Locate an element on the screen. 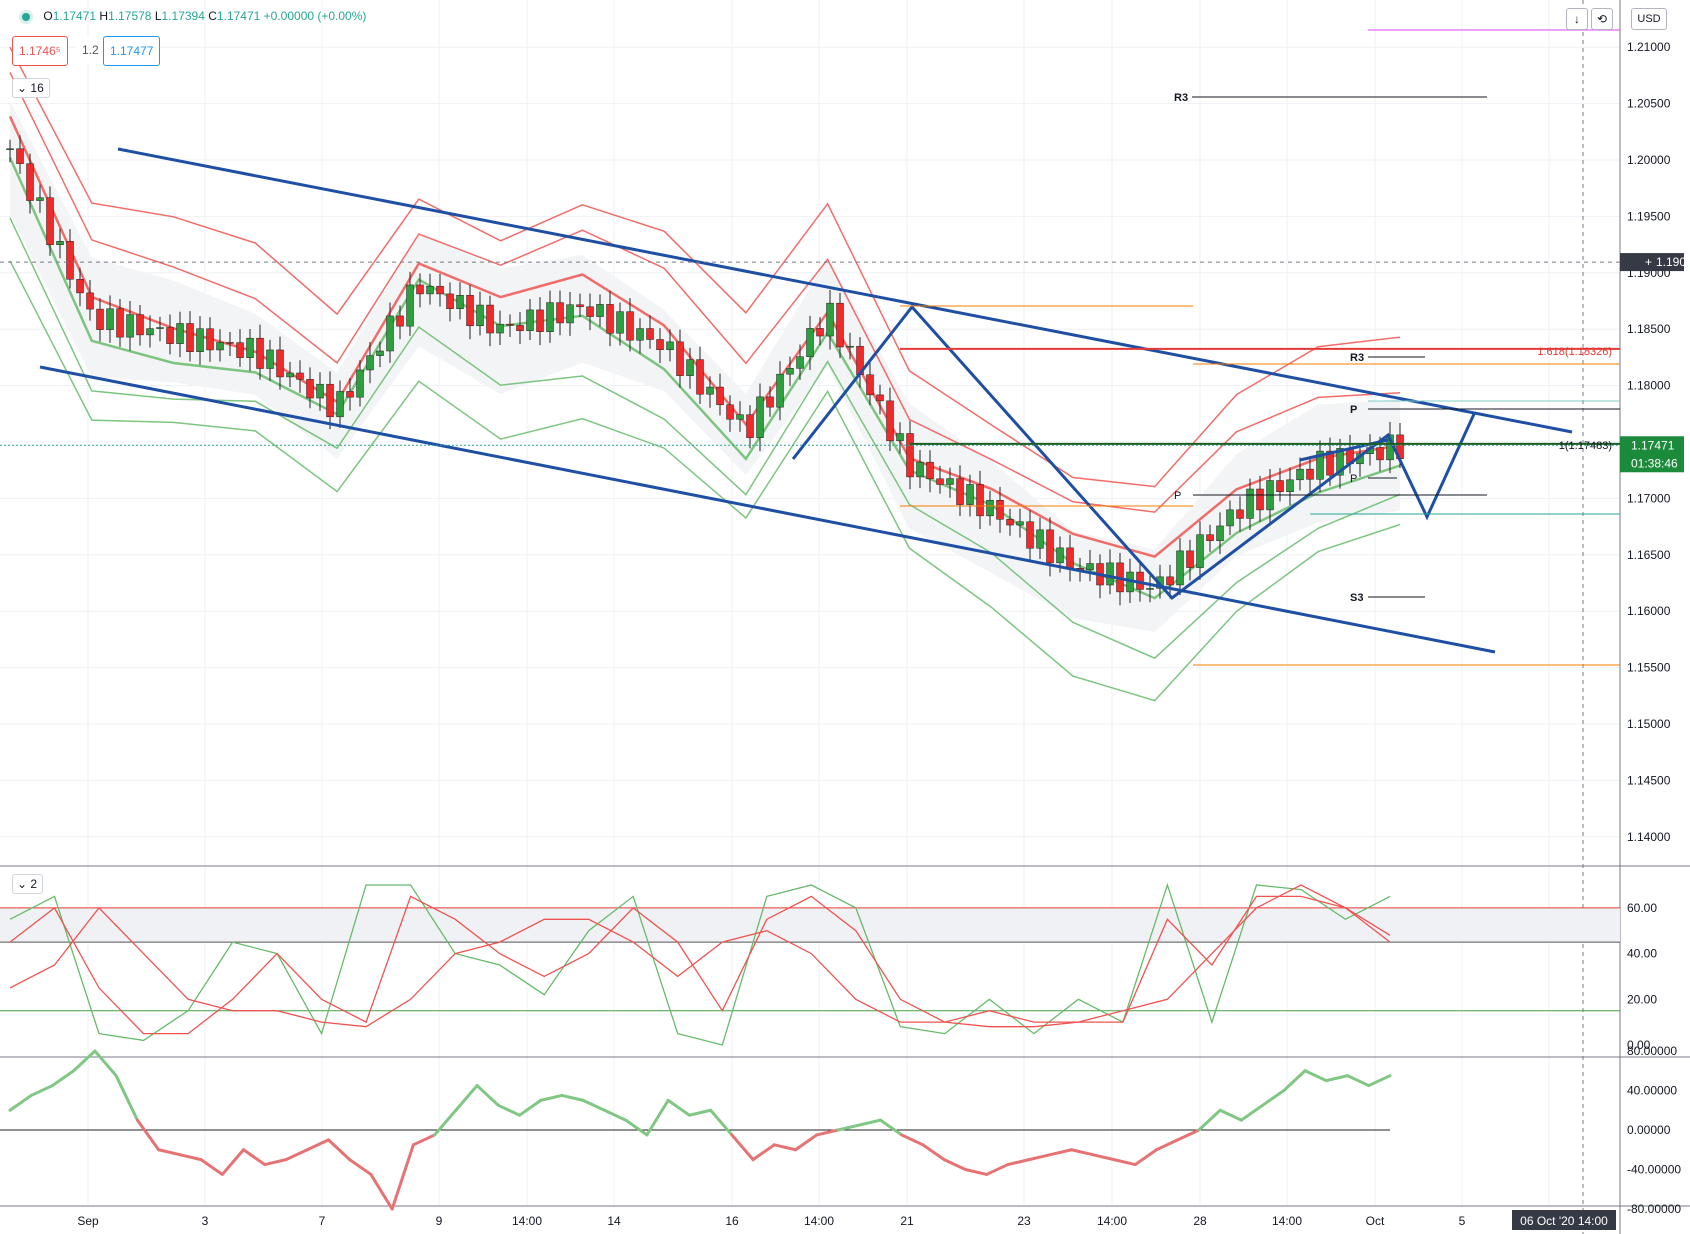  oscillator-count: 2 is located at coordinates (34, 884).